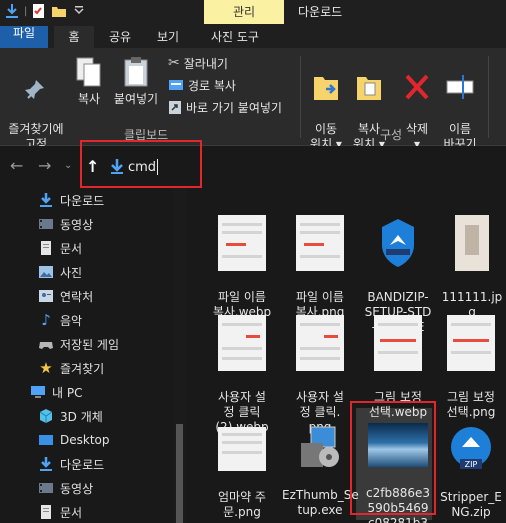  What do you see at coordinates (46, 296) in the screenshot?
I see `contacts-icon` at bounding box center [46, 296].